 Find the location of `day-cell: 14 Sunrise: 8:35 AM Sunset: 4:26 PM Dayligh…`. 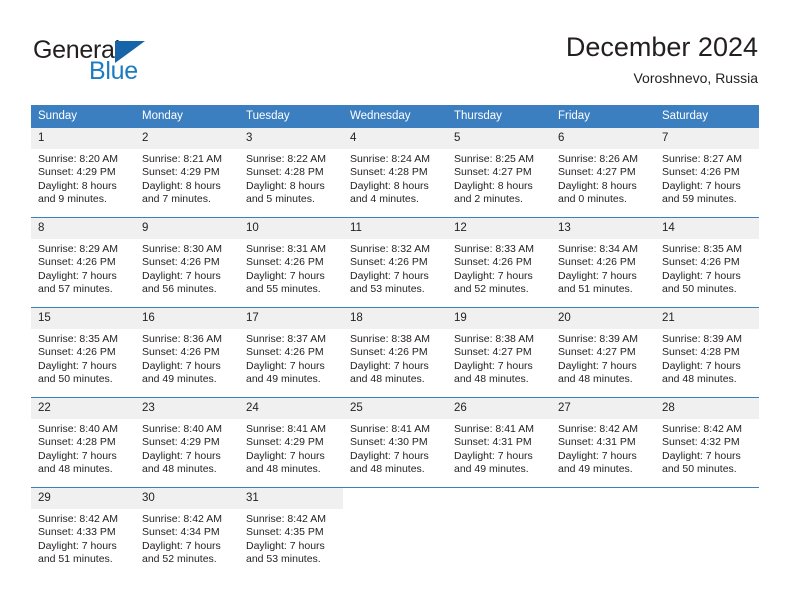

day-cell: 14 Sunrise: 8:35 AM Sunset: 4:26 PM Dayligh… is located at coordinates (707, 256).